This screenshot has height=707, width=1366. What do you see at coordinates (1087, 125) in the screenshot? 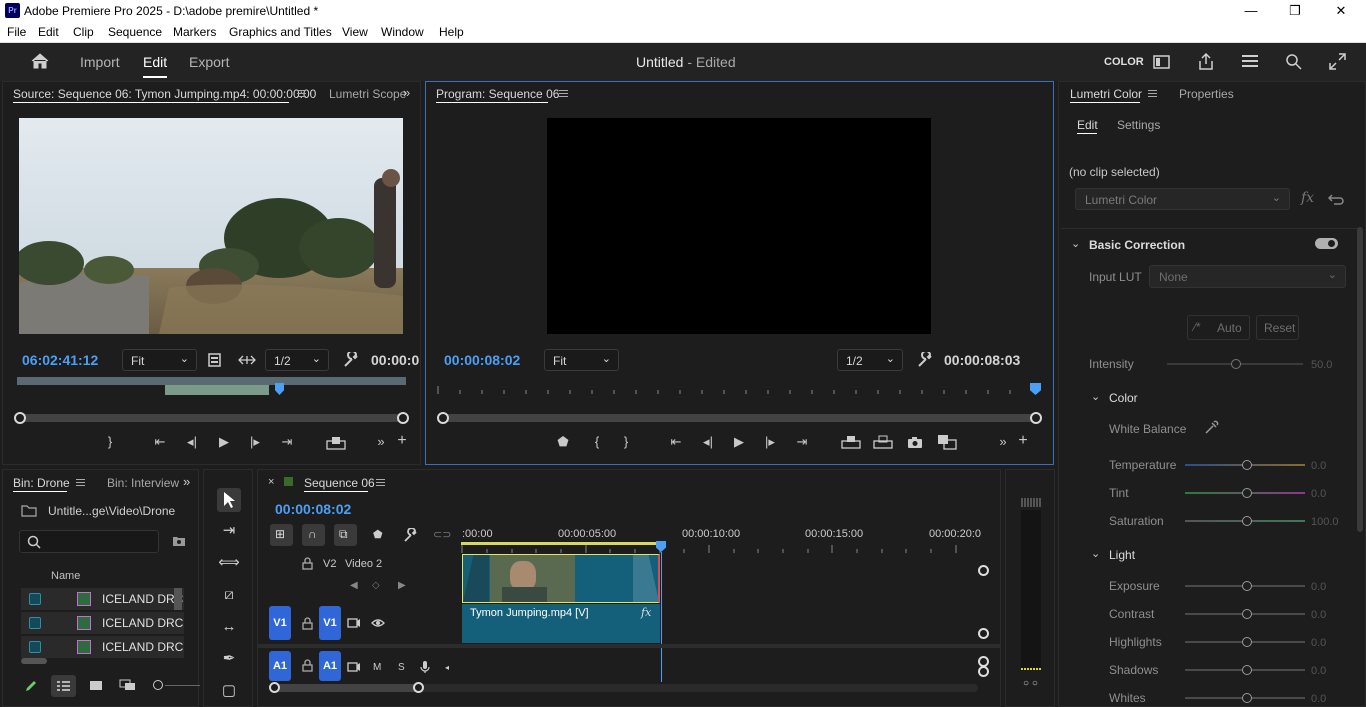
I see `lumetri-subtab-edit: Edit` at bounding box center [1087, 125].